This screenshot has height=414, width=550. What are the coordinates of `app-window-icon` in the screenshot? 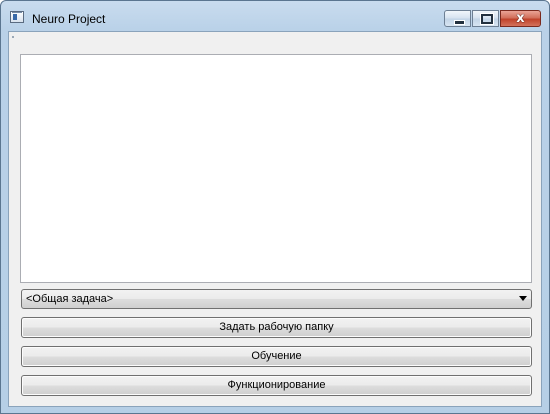 It's located at (17, 17).